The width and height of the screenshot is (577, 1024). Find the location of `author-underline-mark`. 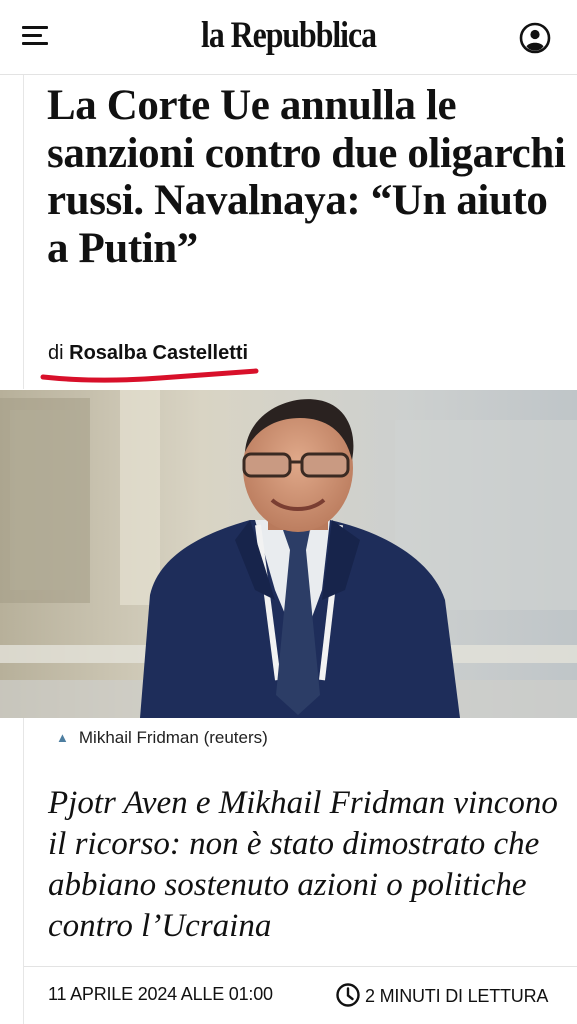

author-underline-mark is located at coordinates (149, 375).